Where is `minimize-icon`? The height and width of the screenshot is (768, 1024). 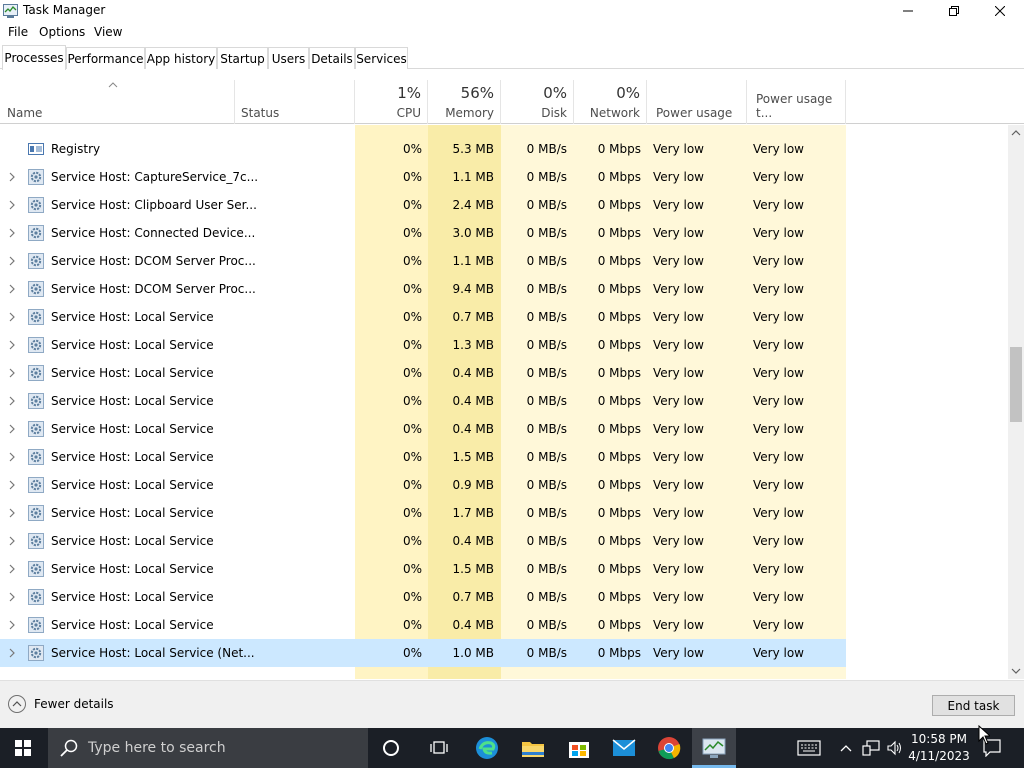
minimize-icon is located at coordinates (908, 11).